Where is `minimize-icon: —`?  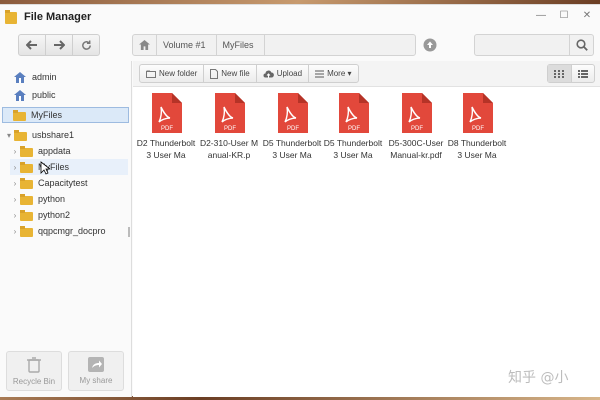 minimize-icon: — is located at coordinates (541, 16).